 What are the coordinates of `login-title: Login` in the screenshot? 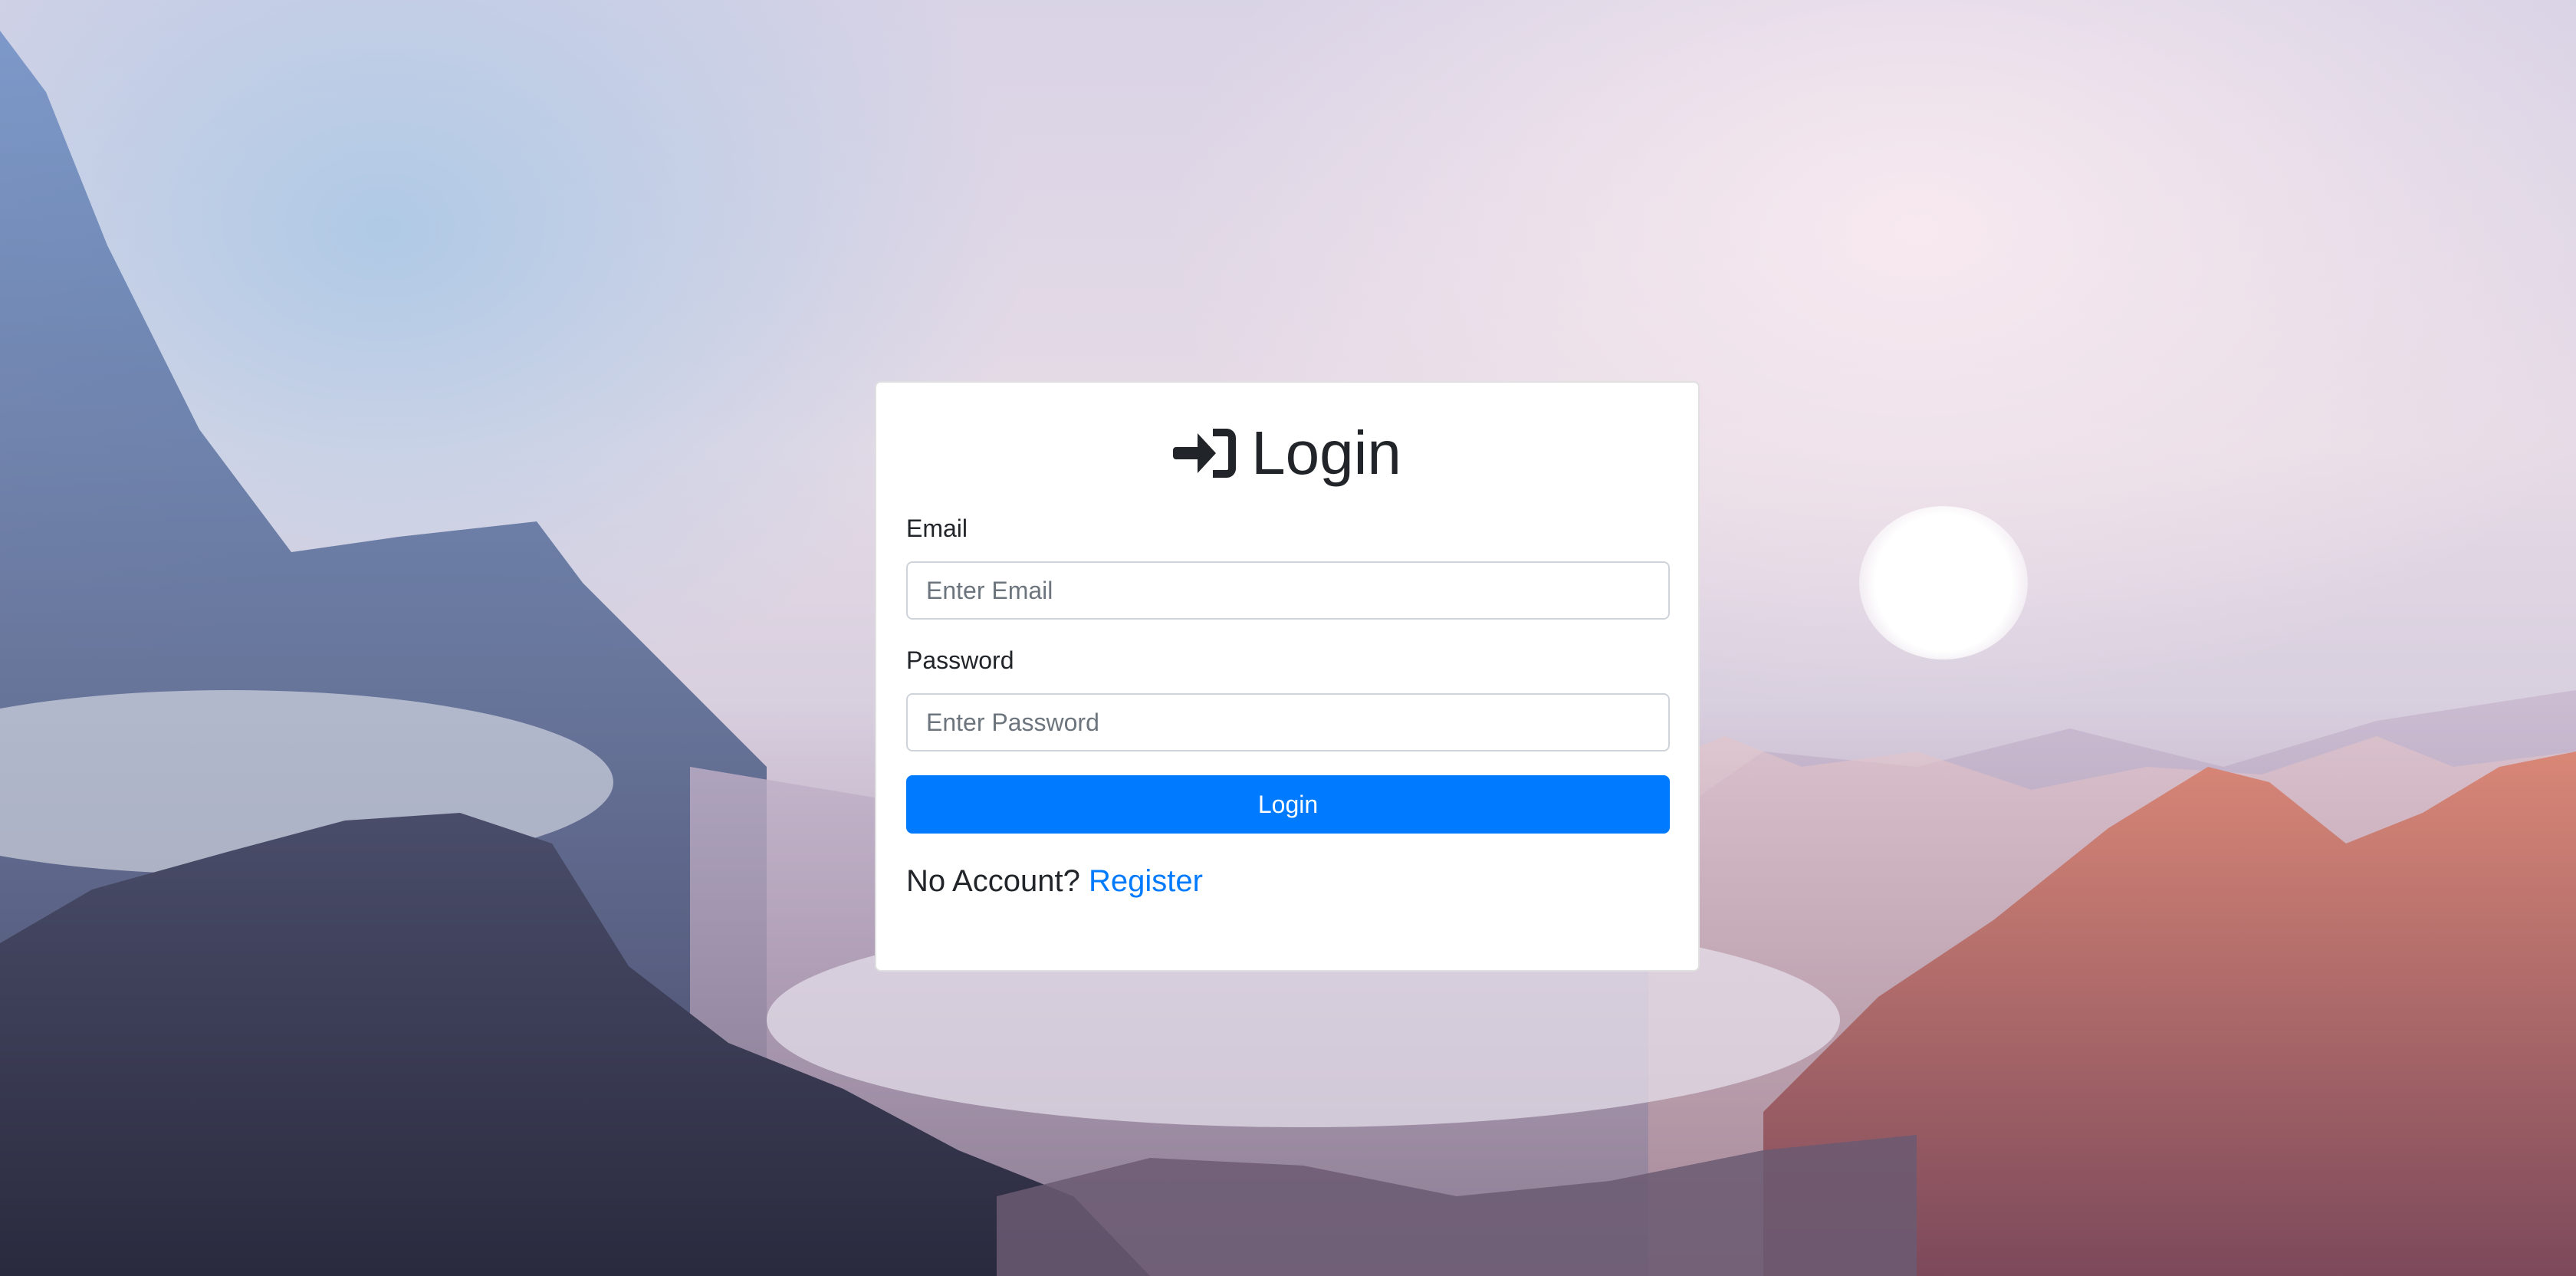 It's located at (1287, 454).